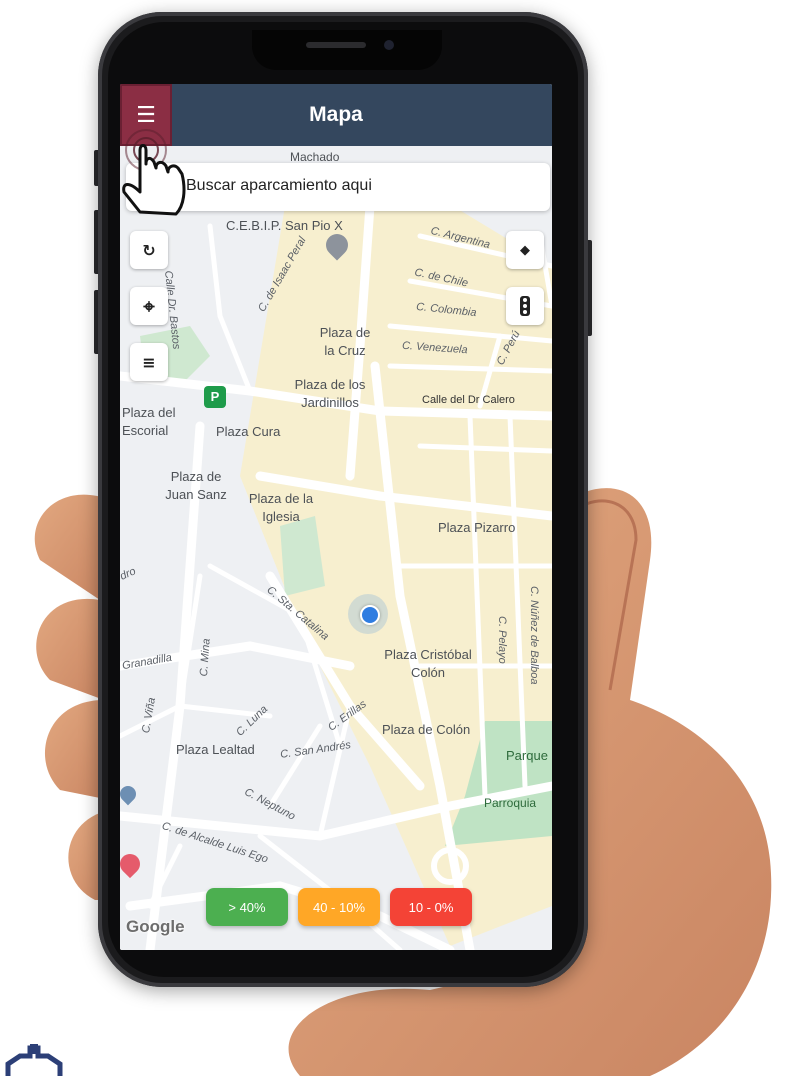 The width and height of the screenshot is (787, 1076). I want to click on phone-notch, so click(347, 50).